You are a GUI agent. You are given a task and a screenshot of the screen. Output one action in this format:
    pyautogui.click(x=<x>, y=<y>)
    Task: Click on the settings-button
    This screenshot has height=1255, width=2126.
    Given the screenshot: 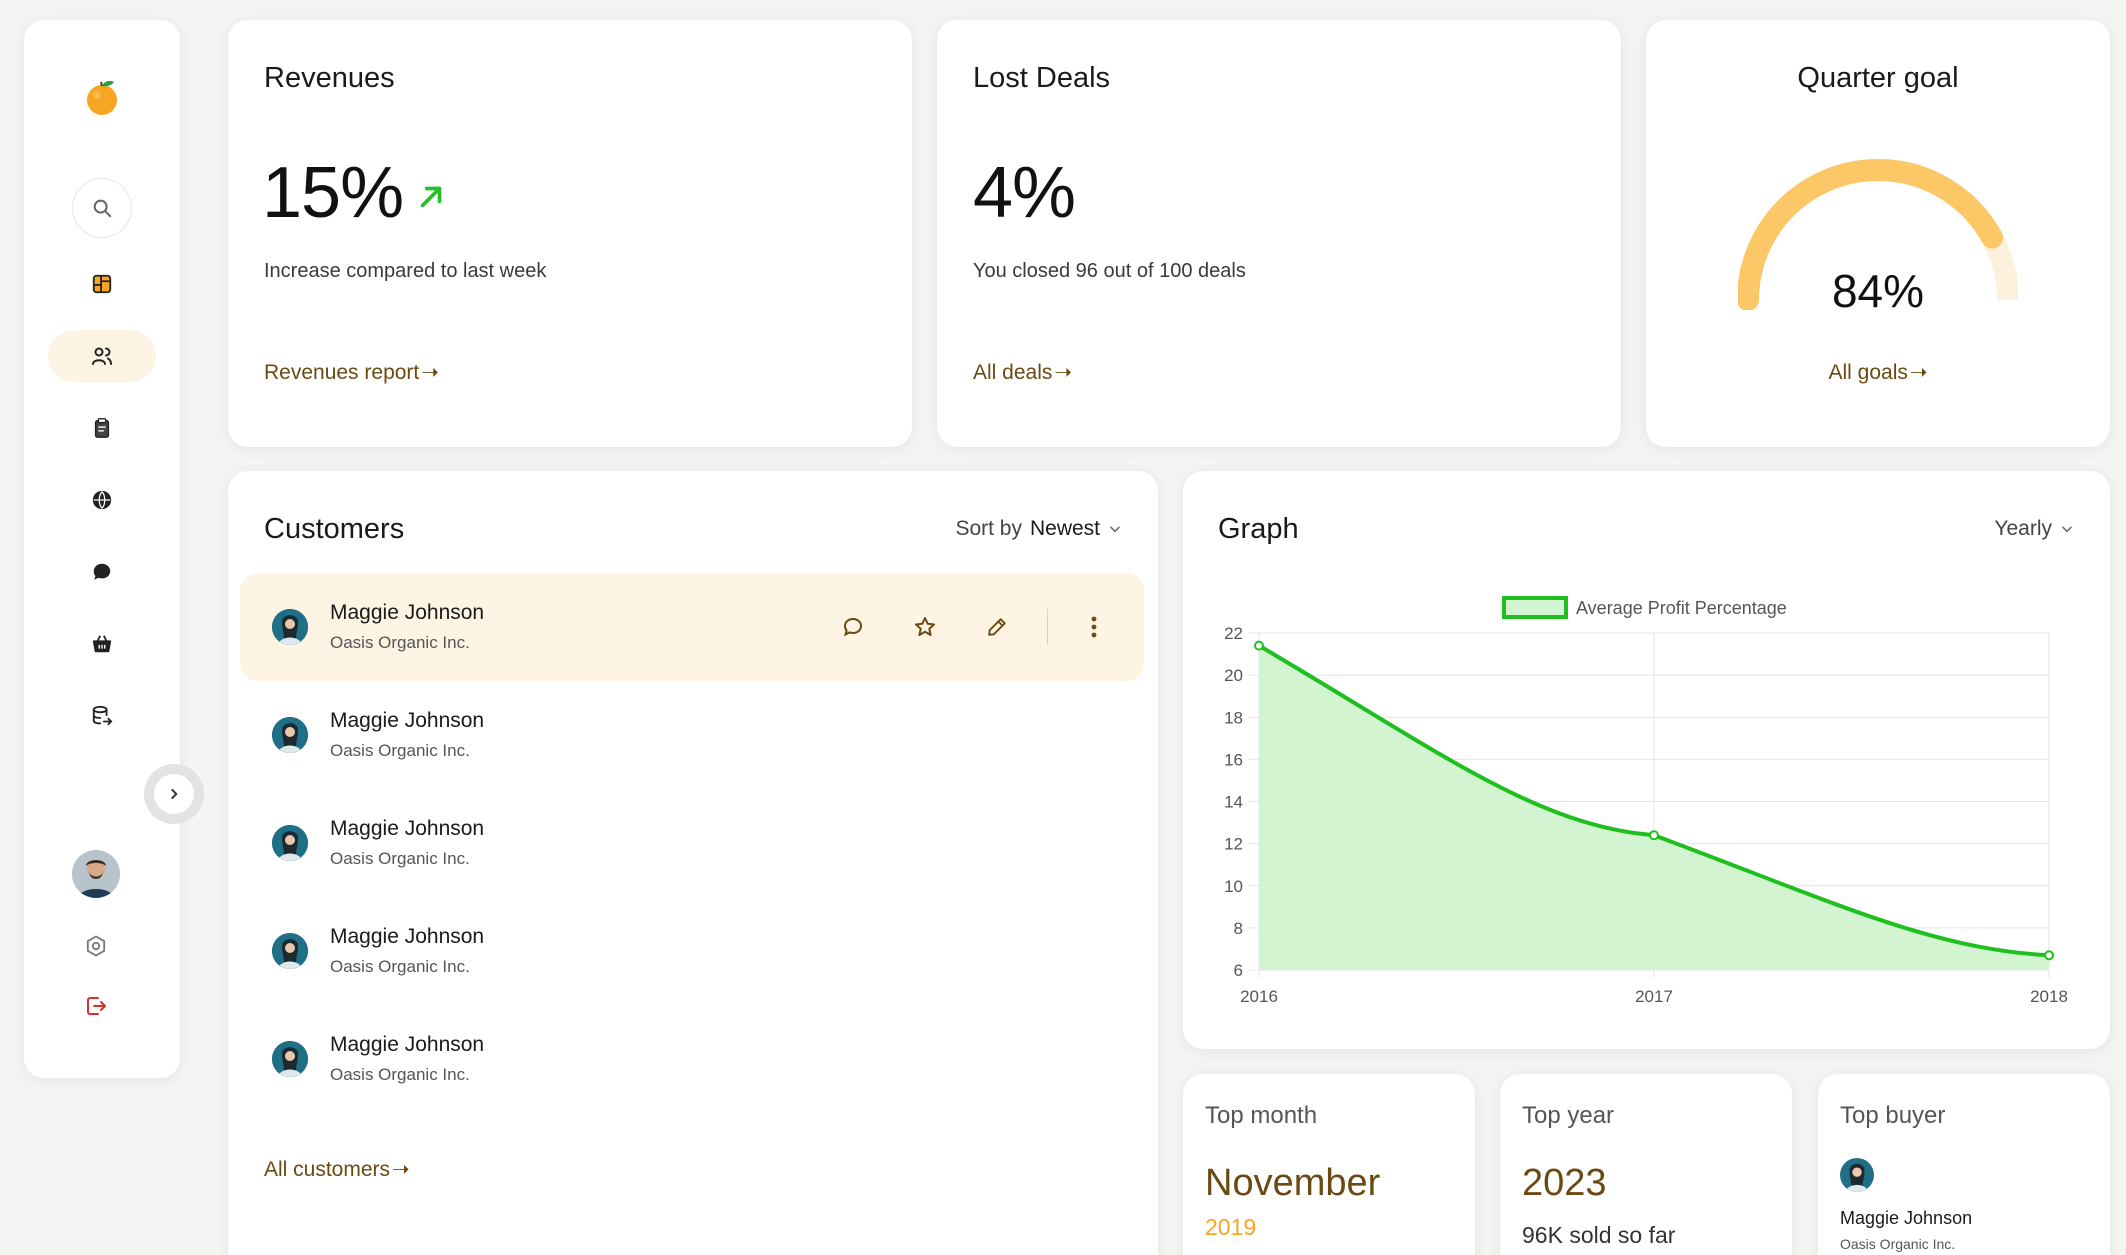 What is the action you would take?
    pyautogui.click(x=96, y=946)
    